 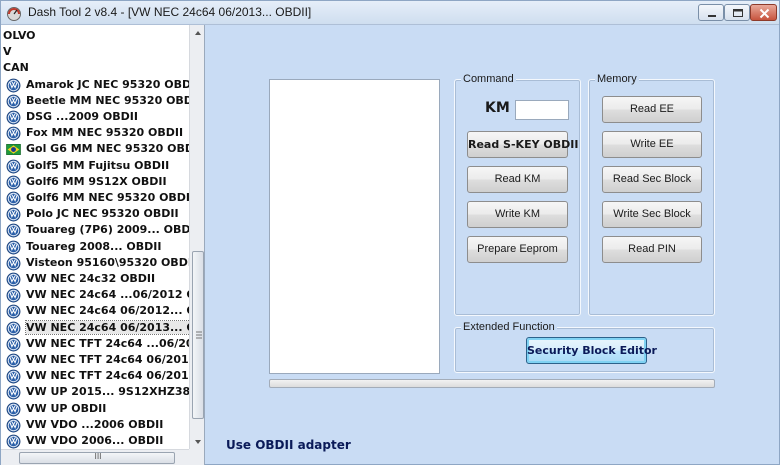 I want to click on tree-item-label: Polo JC NEC 95320 OBDII, so click(x=102, y=214).